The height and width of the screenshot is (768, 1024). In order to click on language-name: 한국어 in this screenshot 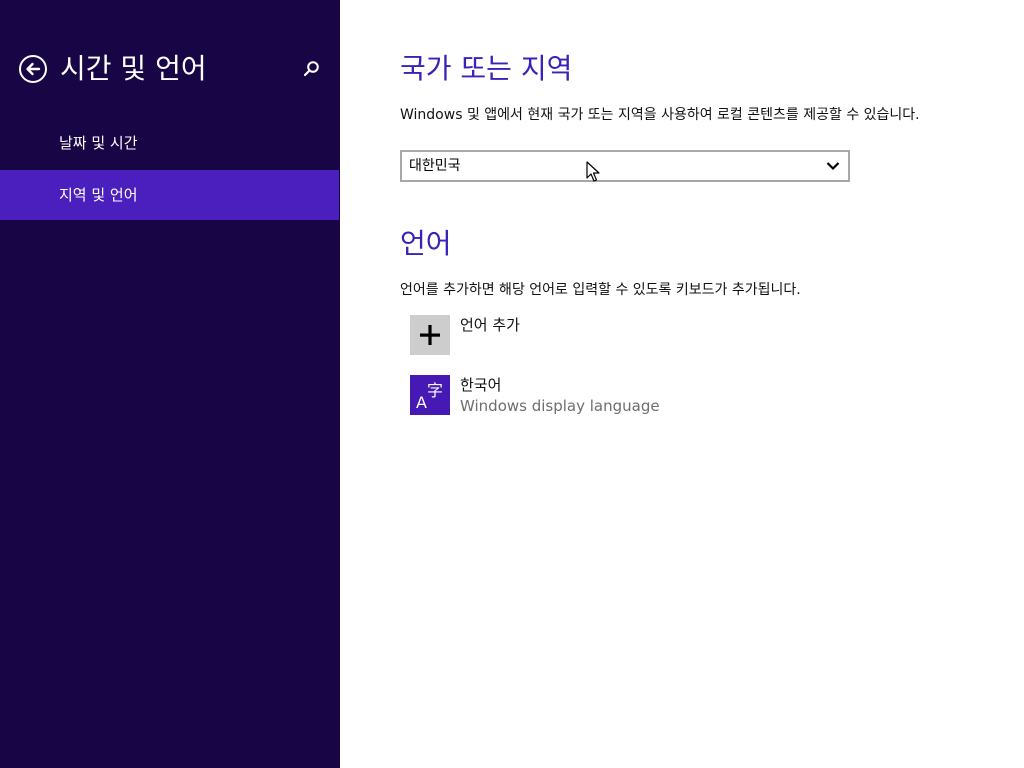, I will do `click(480, 385)`.